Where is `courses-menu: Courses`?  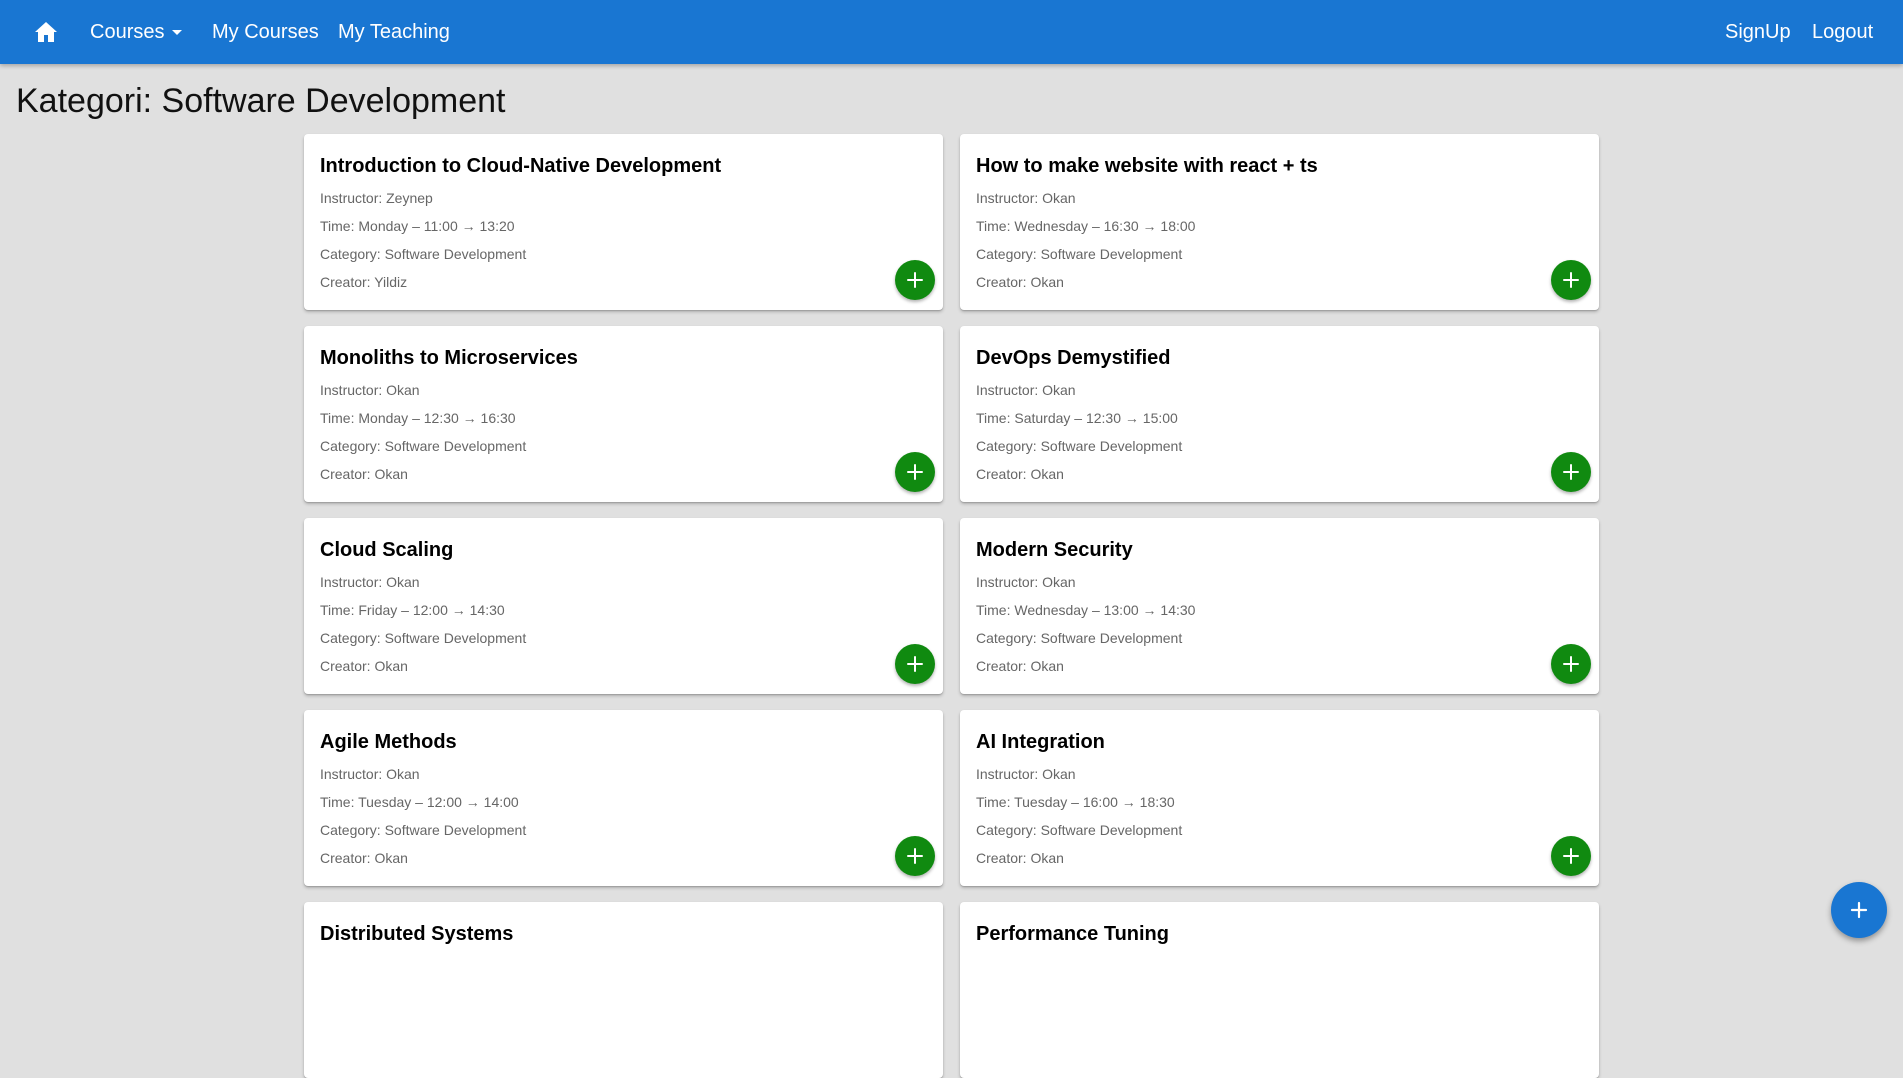 courses-menu: Courses is located at coordinates (136, 32).